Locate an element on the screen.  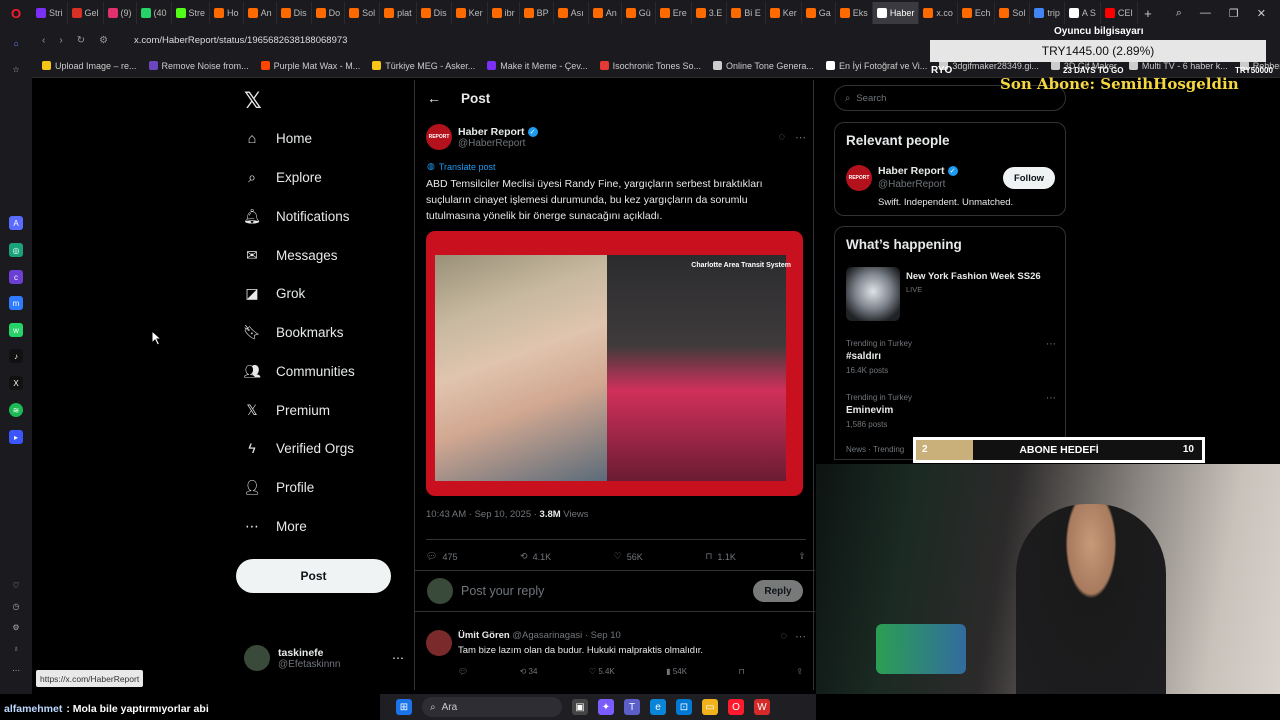
task-view-icon: ▣ is located at coordinates (580, 707).